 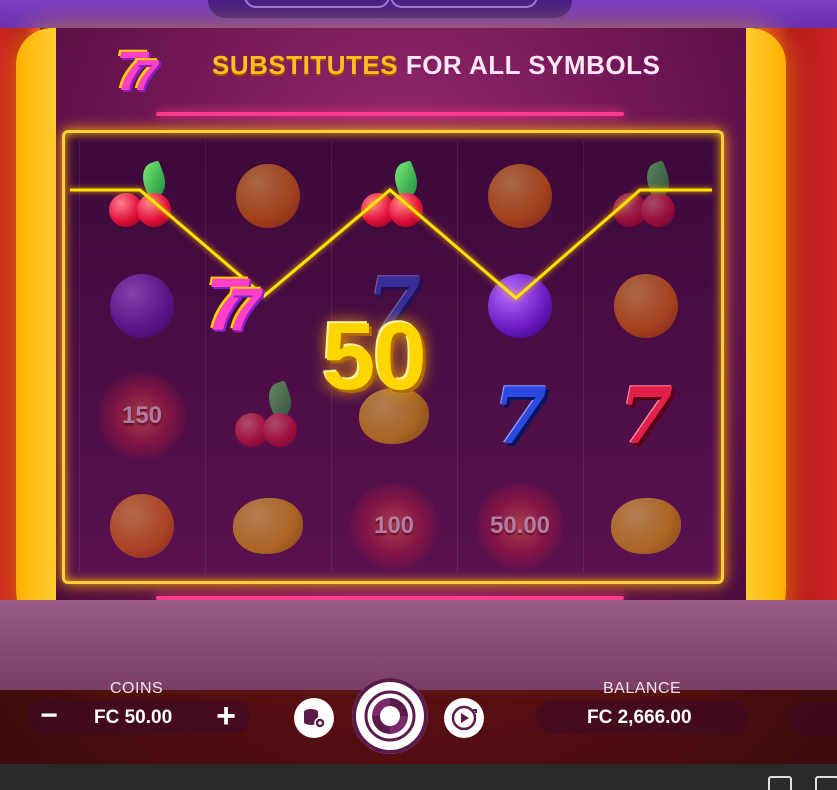 What do you see at coordinates (233, 304) in the screenshot?
I see `wild-seven-symbol: 77` at bounding box center [233, 304].